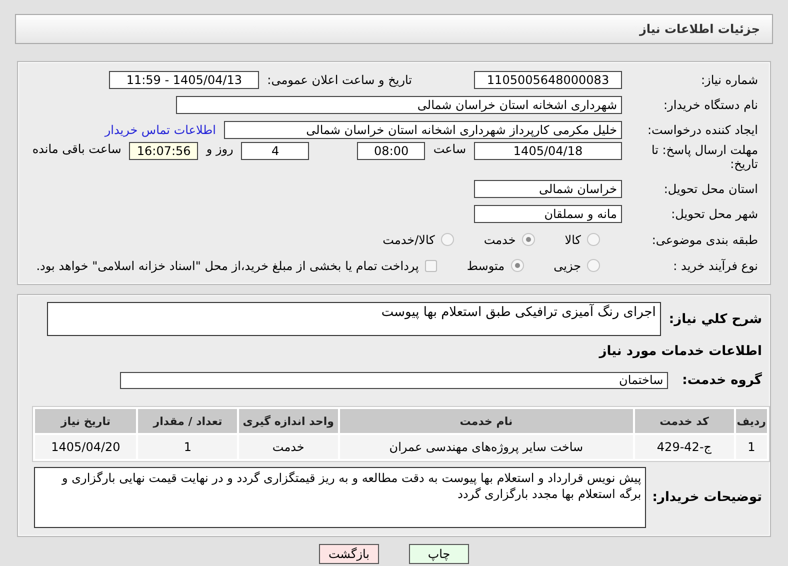 This screenshot has width=788, height=566. I want to click on field-label: شماره نیاز:, so click(729, 79).